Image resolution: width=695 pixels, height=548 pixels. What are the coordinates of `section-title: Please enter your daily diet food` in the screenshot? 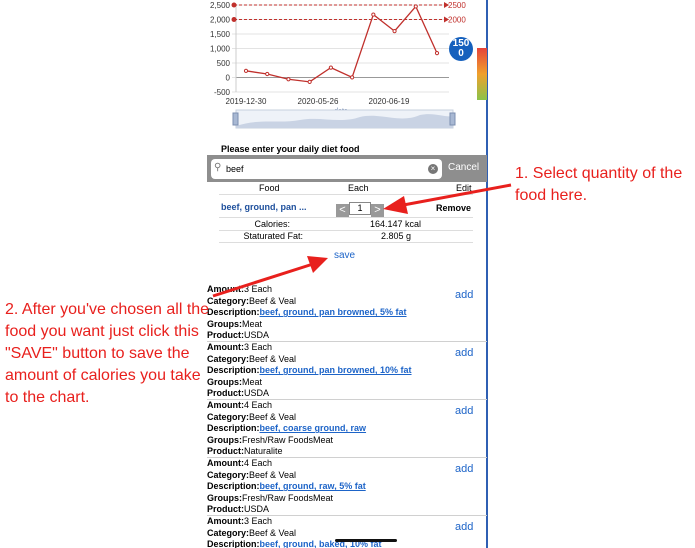 It's located at (290, 149).